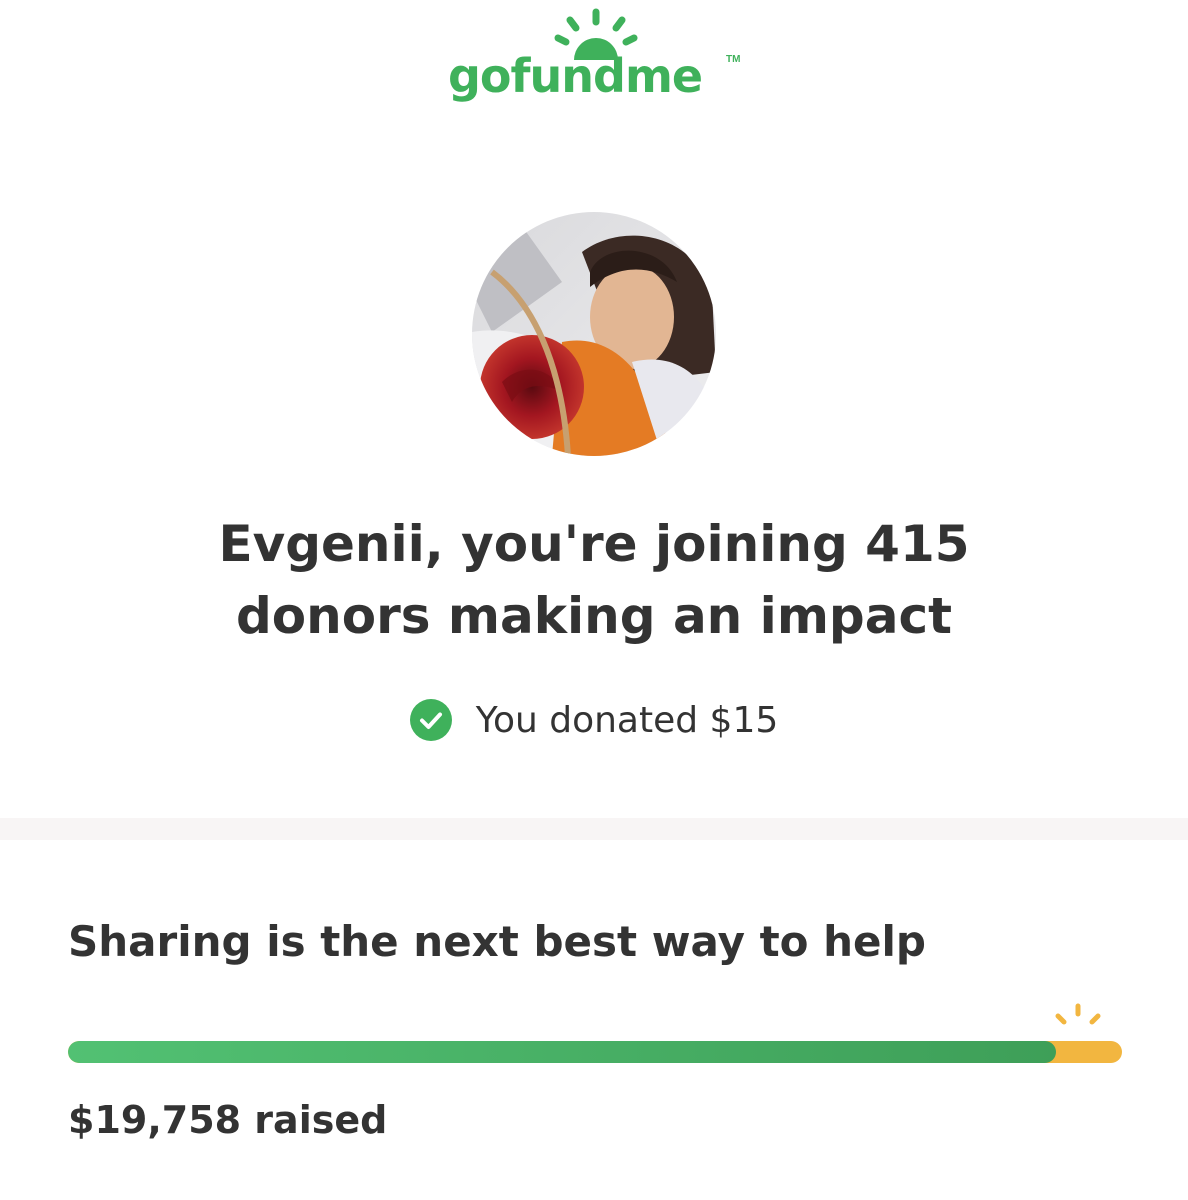 Image resolution: width=1188 pixels, height=1200 pixels. I want to click on sparkle-icon, so click(1078, 1014).